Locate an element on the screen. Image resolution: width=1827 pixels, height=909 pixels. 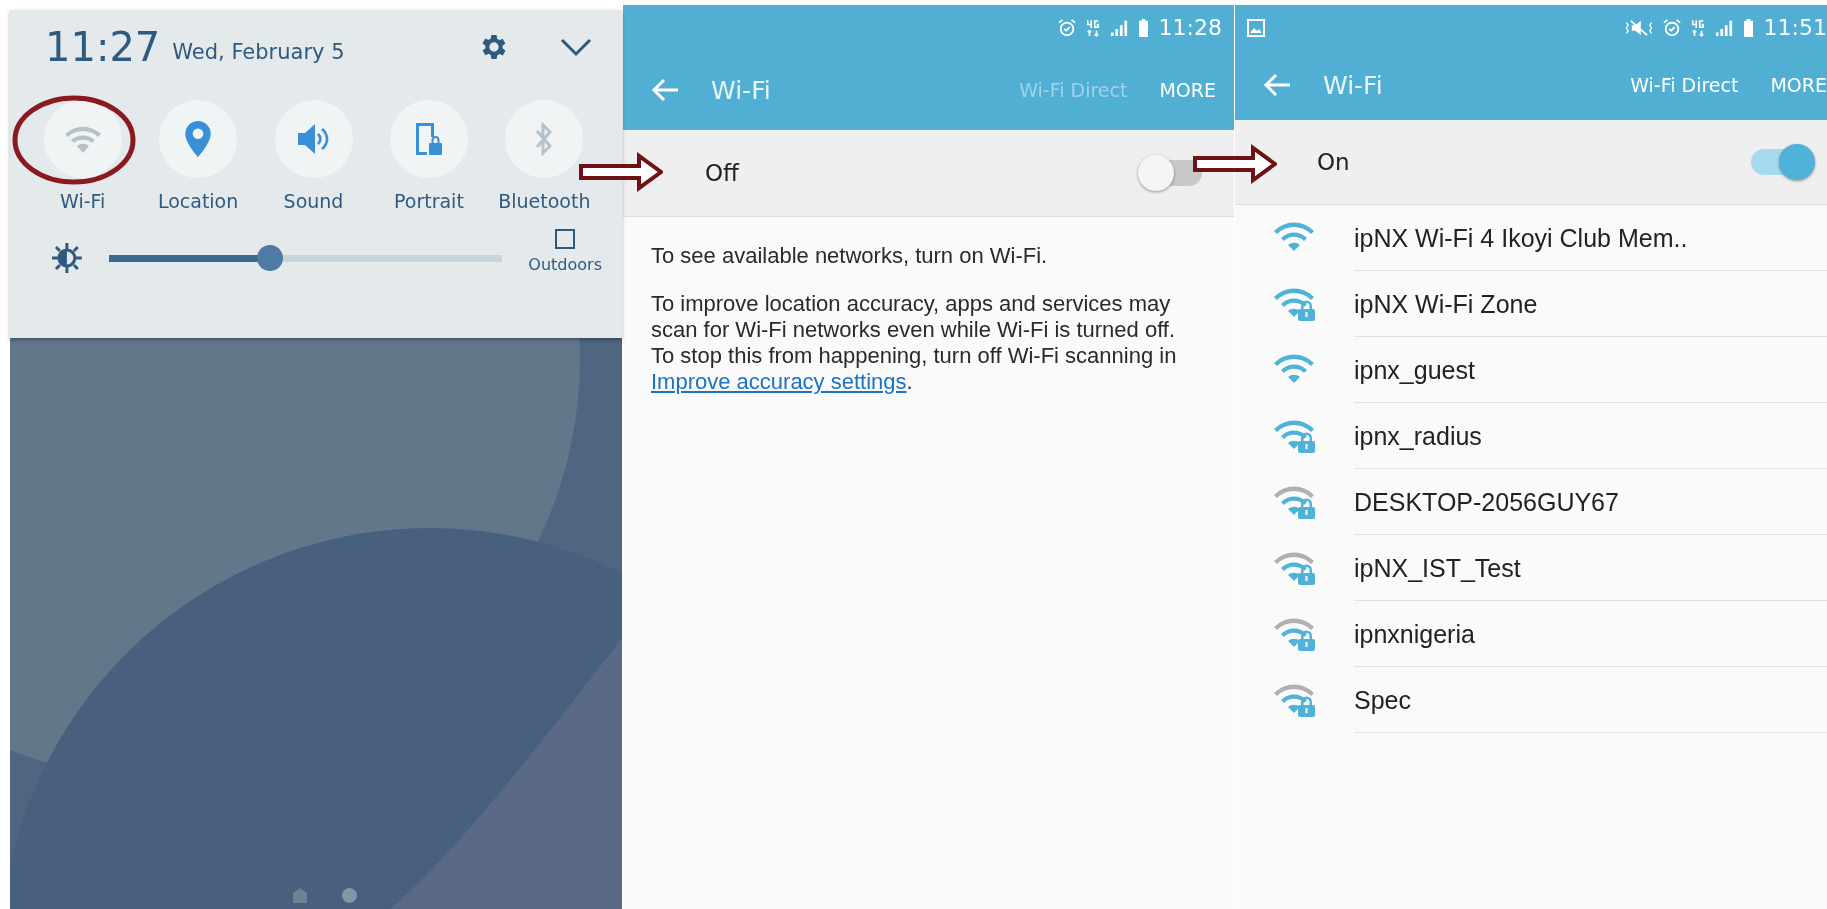
date-text: Wed, February 5 is located at coordinates (258, 52).